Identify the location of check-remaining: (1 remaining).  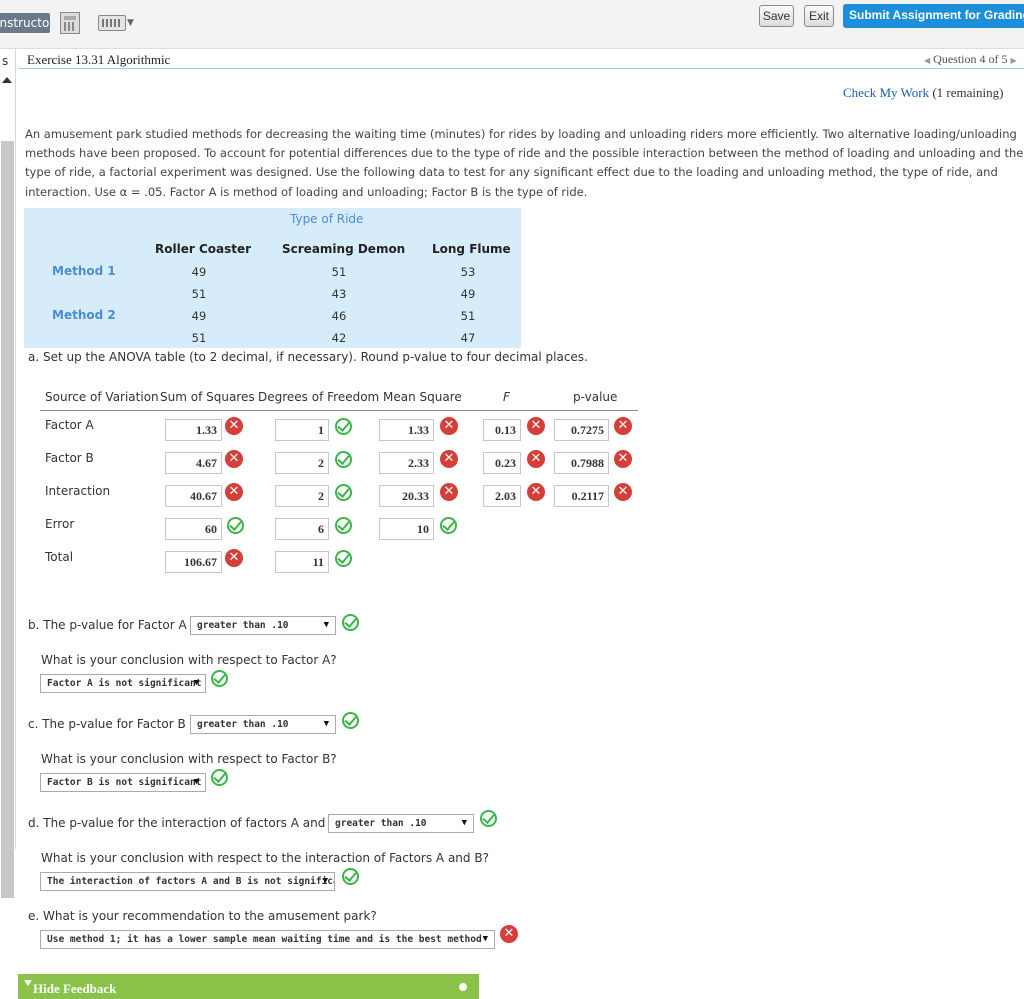
(968, 92).